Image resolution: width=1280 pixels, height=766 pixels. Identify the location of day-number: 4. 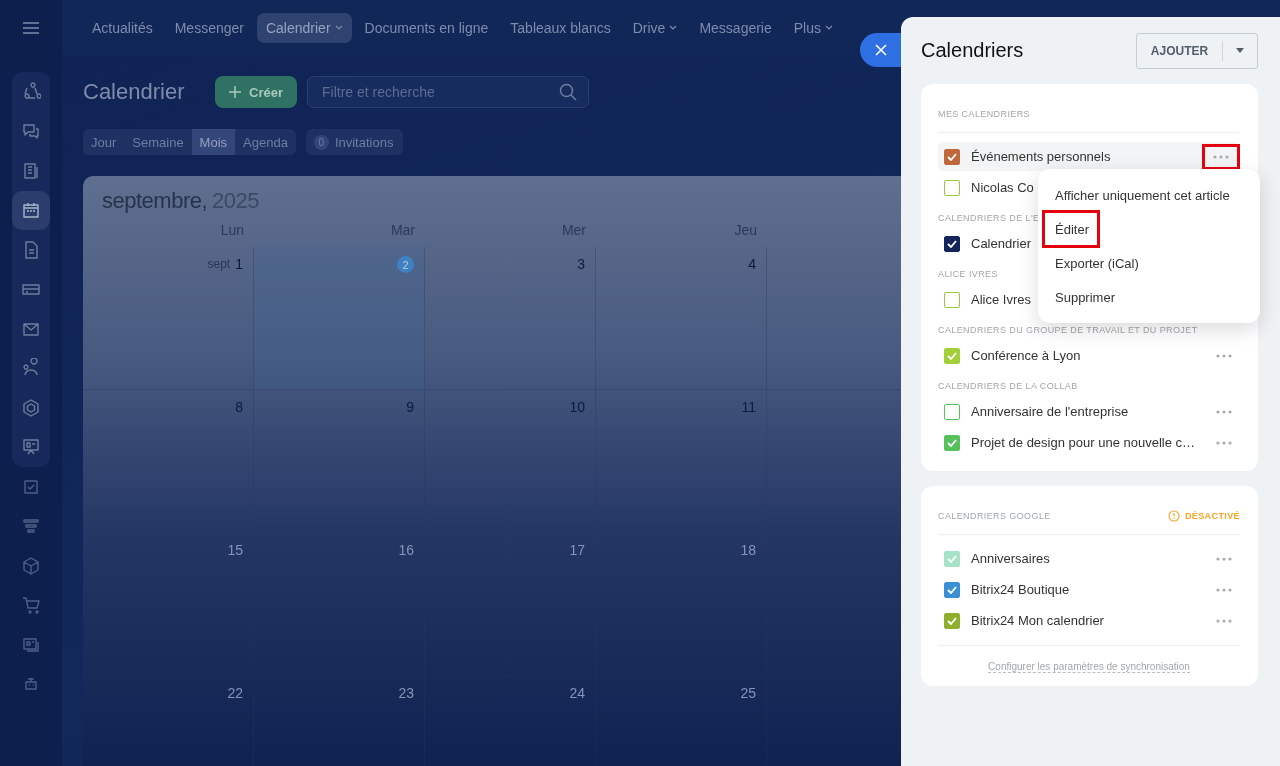
(752, 264).